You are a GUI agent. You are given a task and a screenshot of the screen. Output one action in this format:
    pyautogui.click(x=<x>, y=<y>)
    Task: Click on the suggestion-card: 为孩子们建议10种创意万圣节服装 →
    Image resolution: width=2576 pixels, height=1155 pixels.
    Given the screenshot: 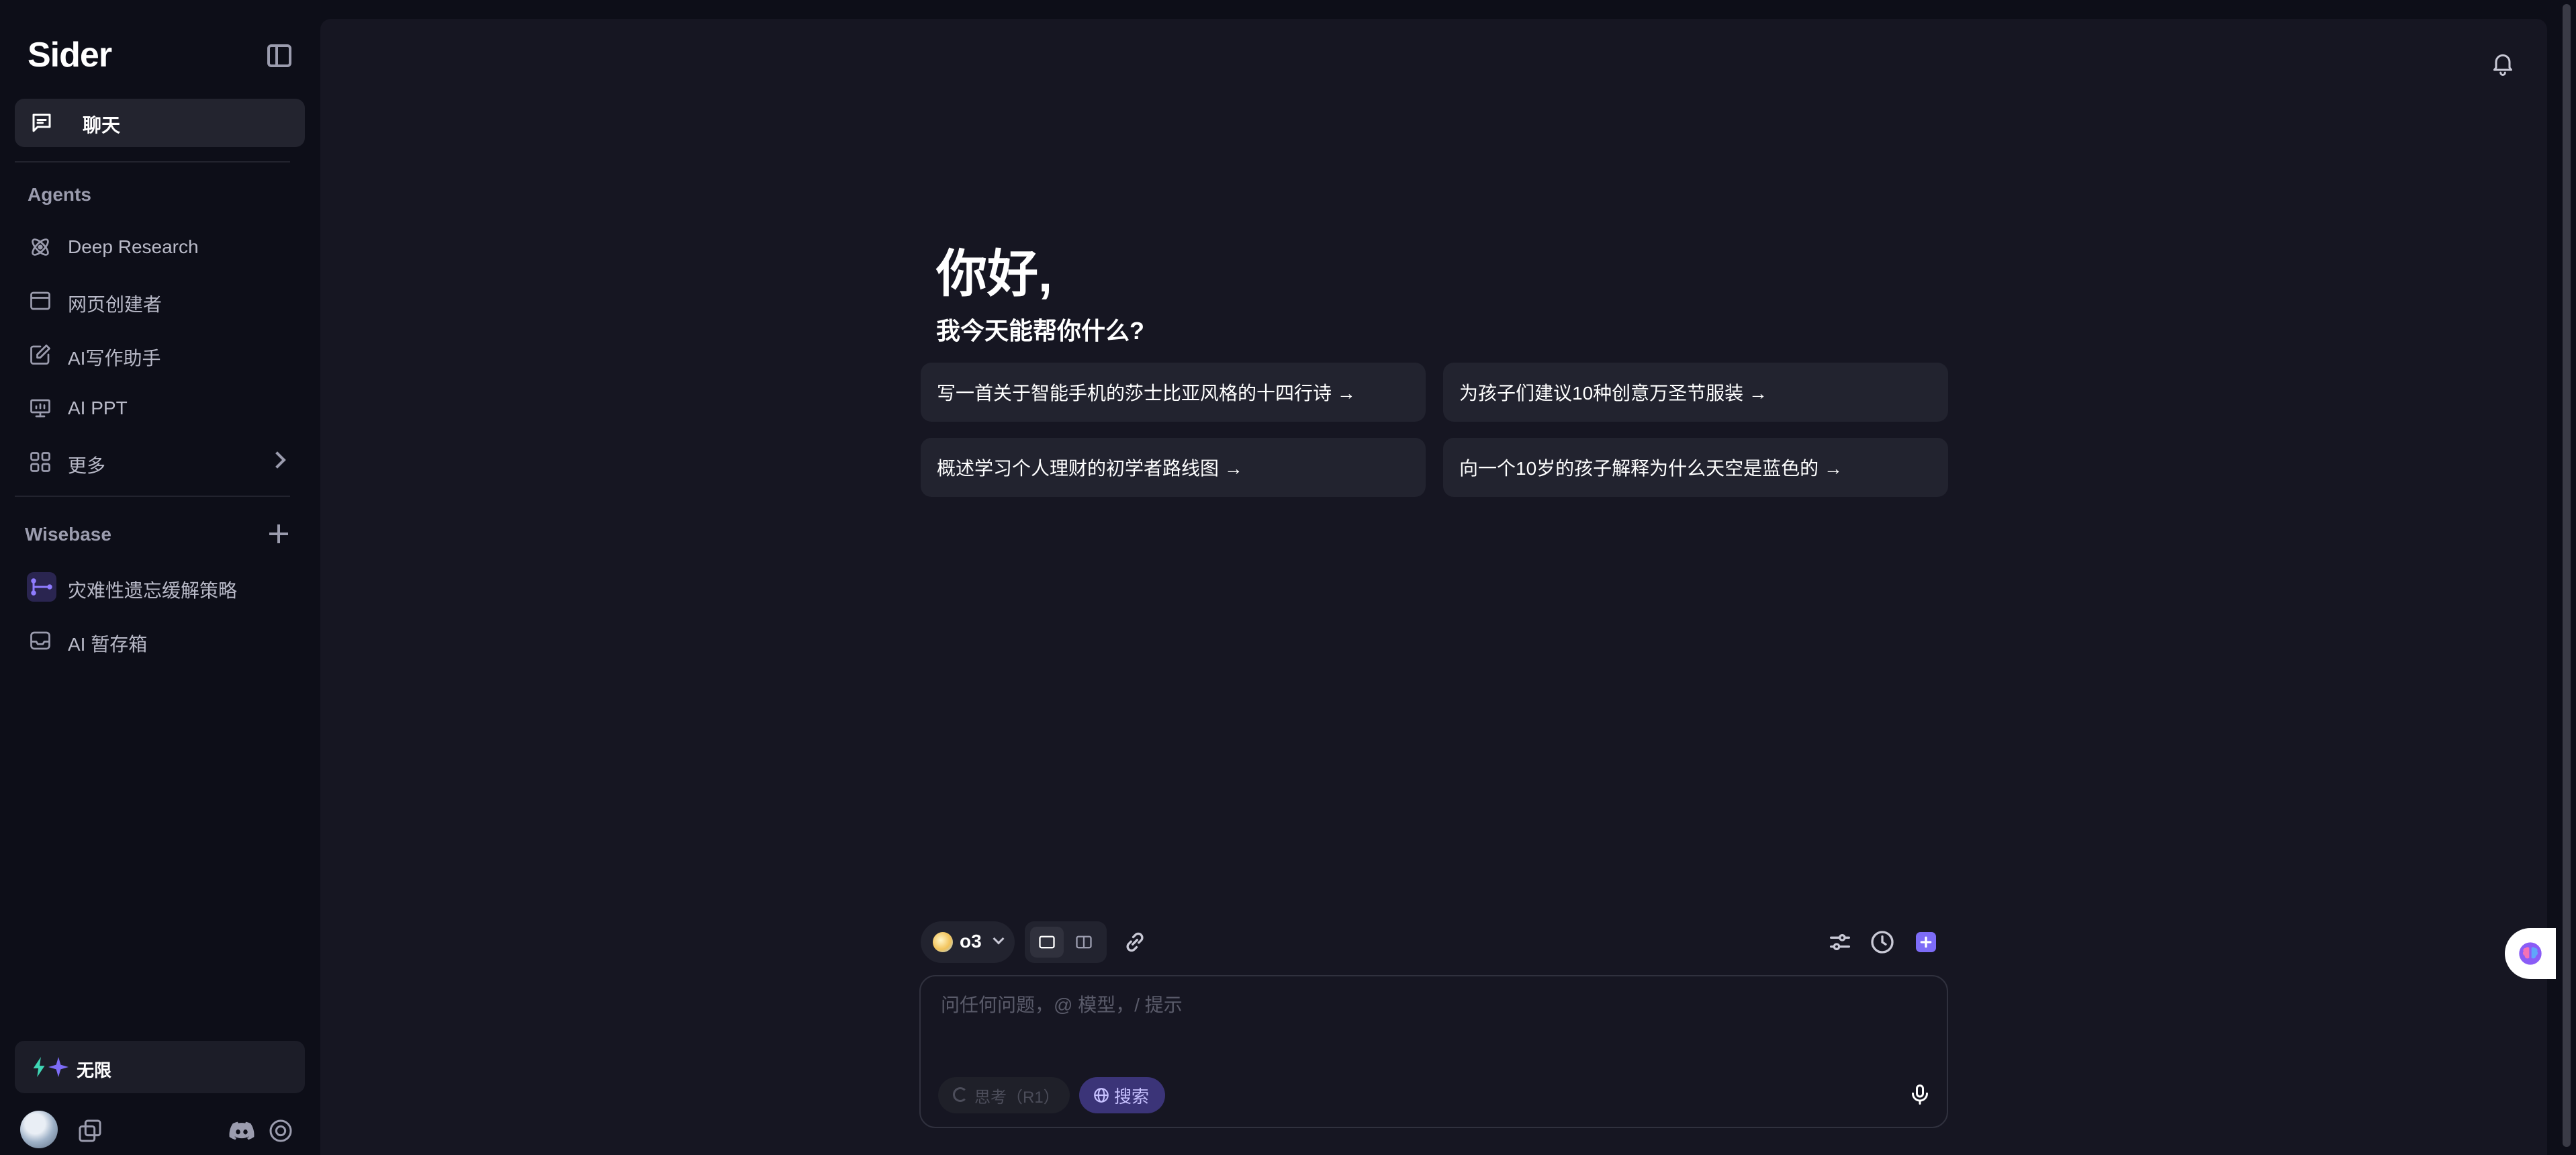 What is the action you would take?
    pyautogui.click(x=1695, y=392)
    